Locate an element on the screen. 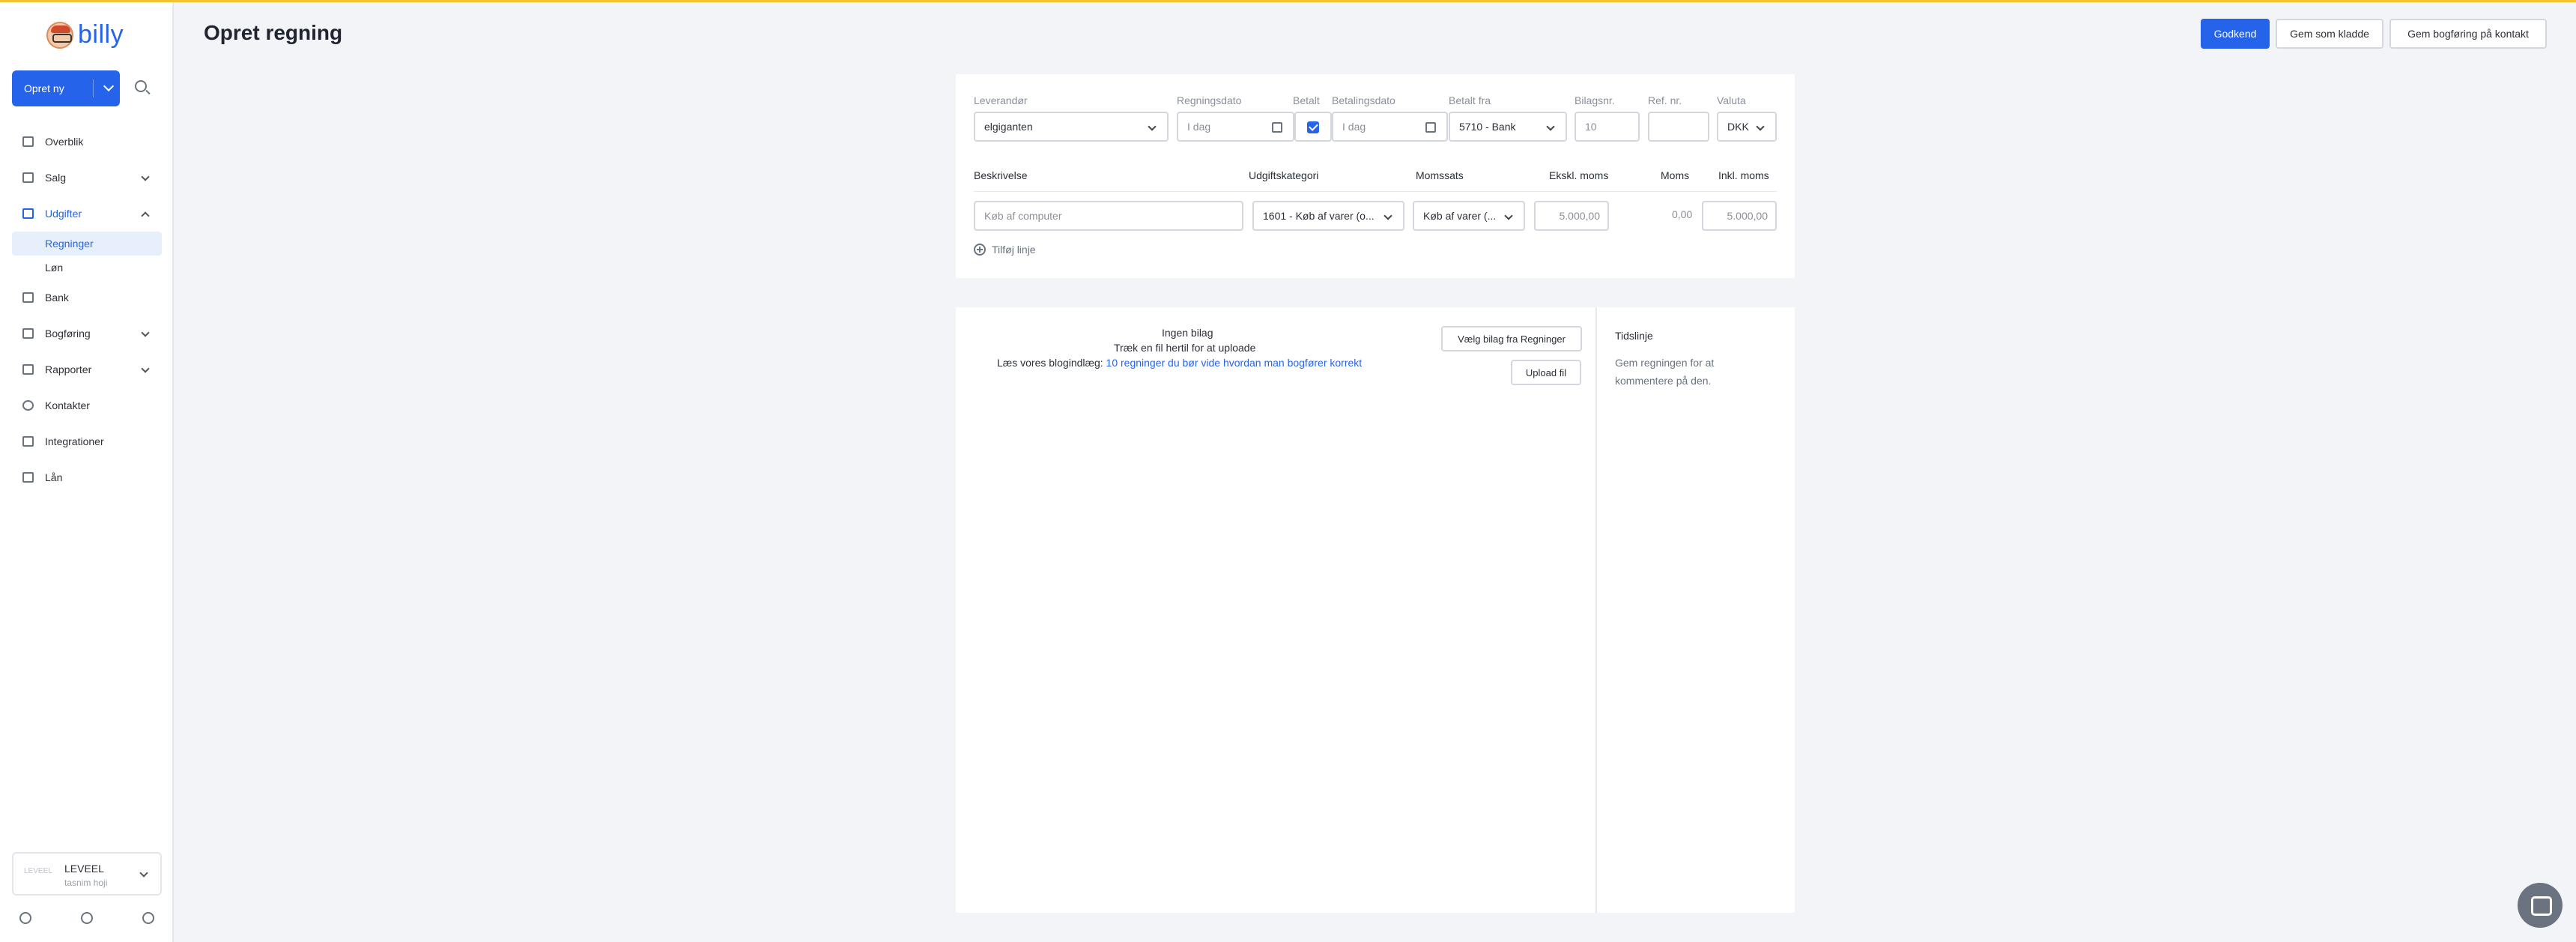  save-contact-button: Gem bogføring på kontakt is located at coordinates (2468, 34).